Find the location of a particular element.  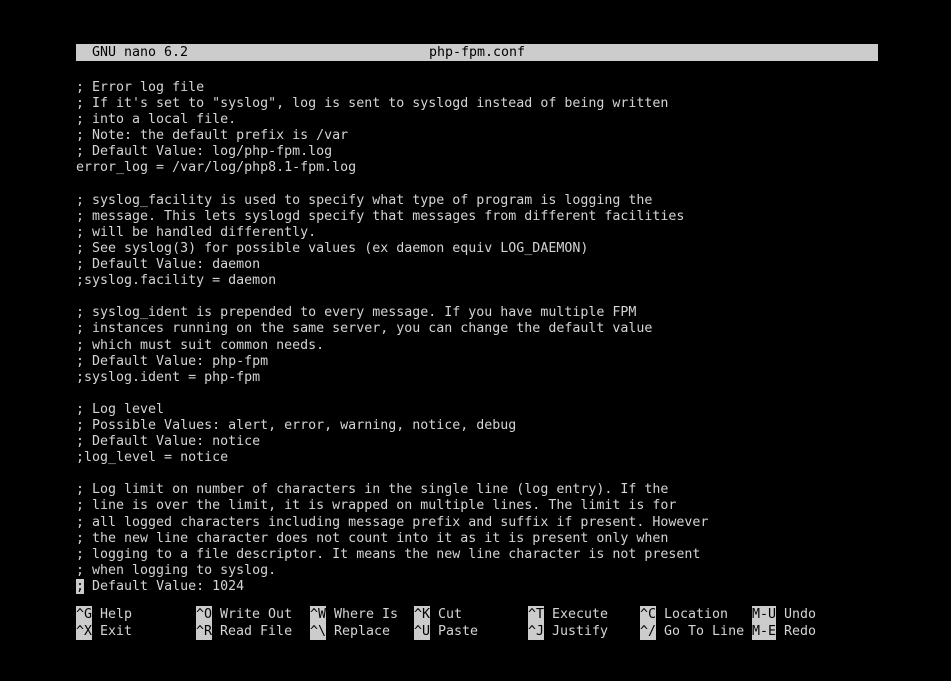

shortcut-paste: ^U Paste is located at coordinates (446, 631).